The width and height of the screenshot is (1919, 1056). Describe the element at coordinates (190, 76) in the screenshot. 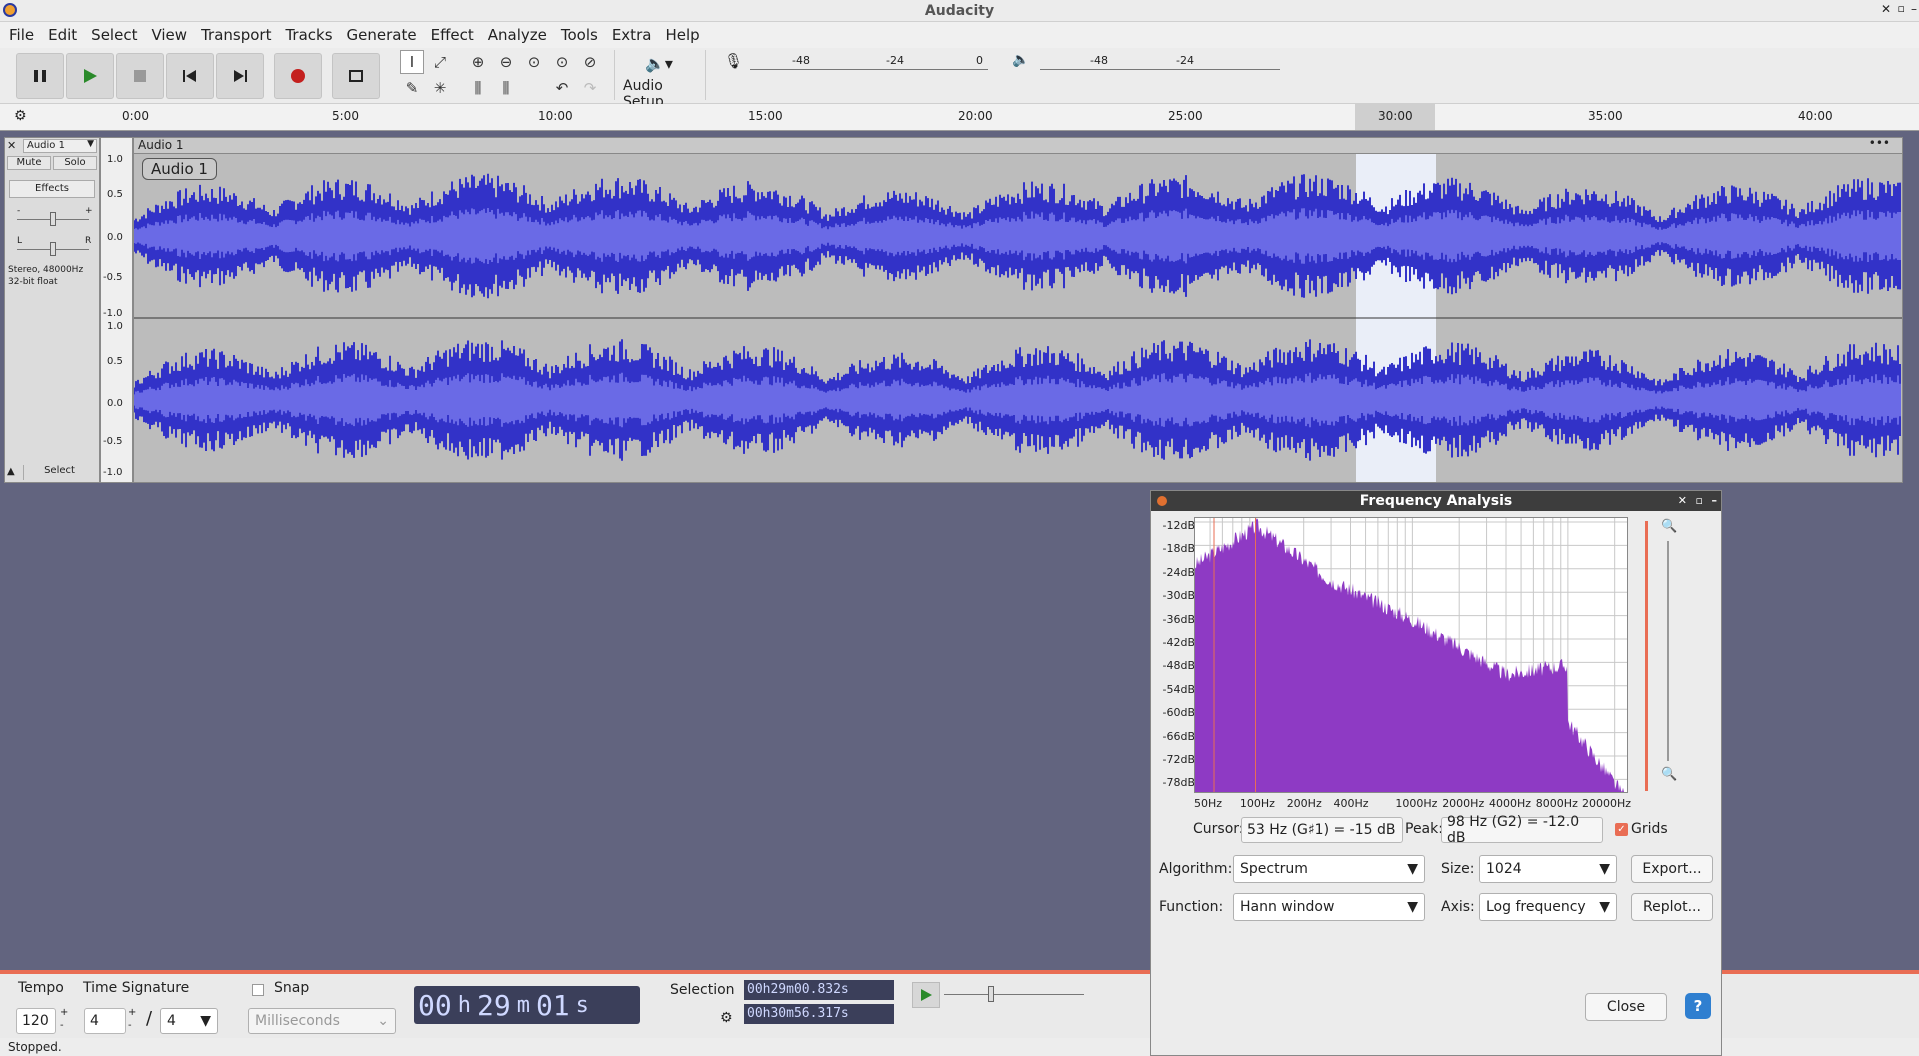

I see `skip-start-button` at that location.